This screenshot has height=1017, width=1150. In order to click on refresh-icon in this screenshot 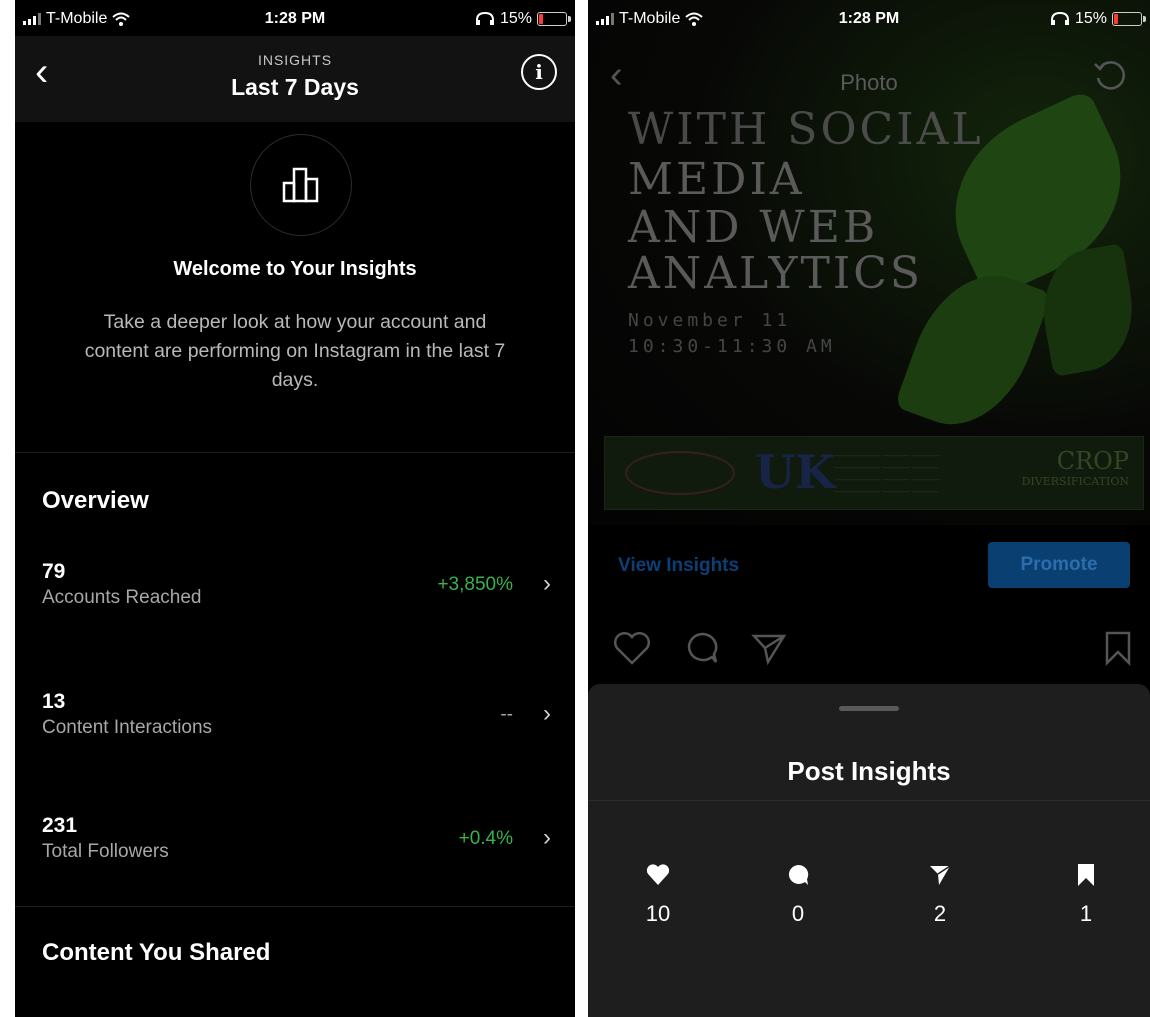, I will do `click(1110, 76)`.